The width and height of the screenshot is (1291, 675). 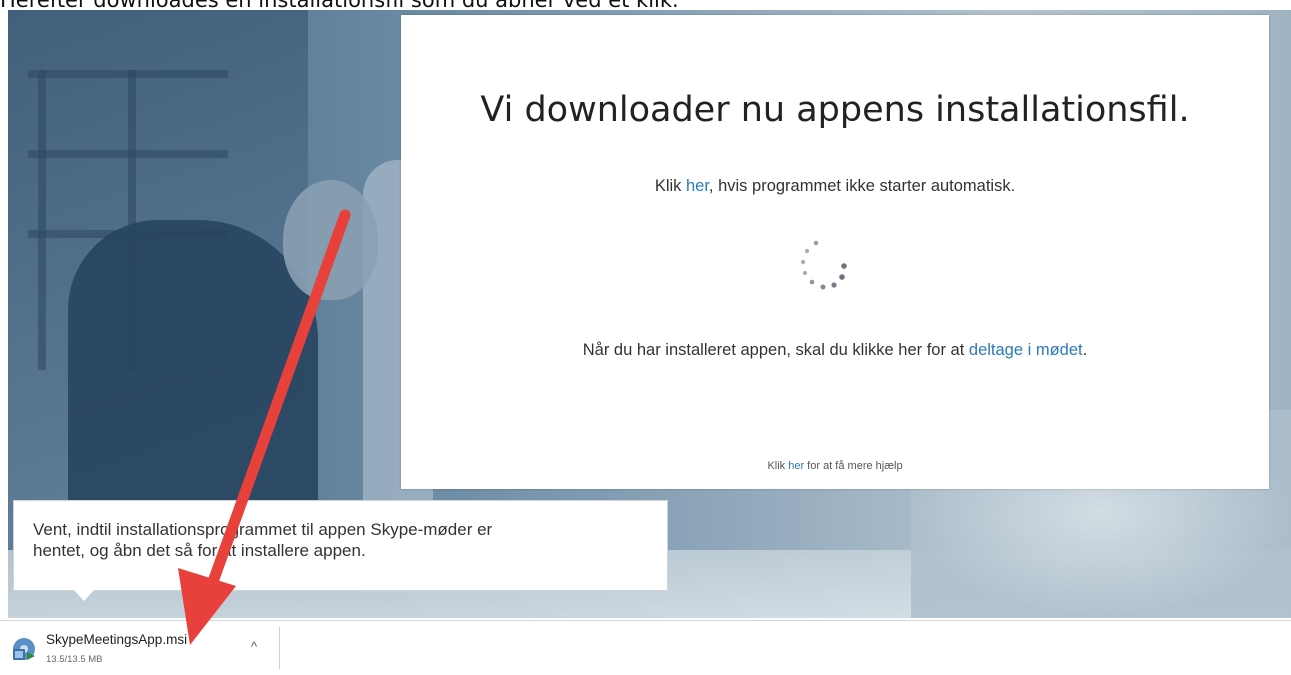 I want to click on download-file-name: SkypeMeetingsApp.msi, so click(x=117, y=639).